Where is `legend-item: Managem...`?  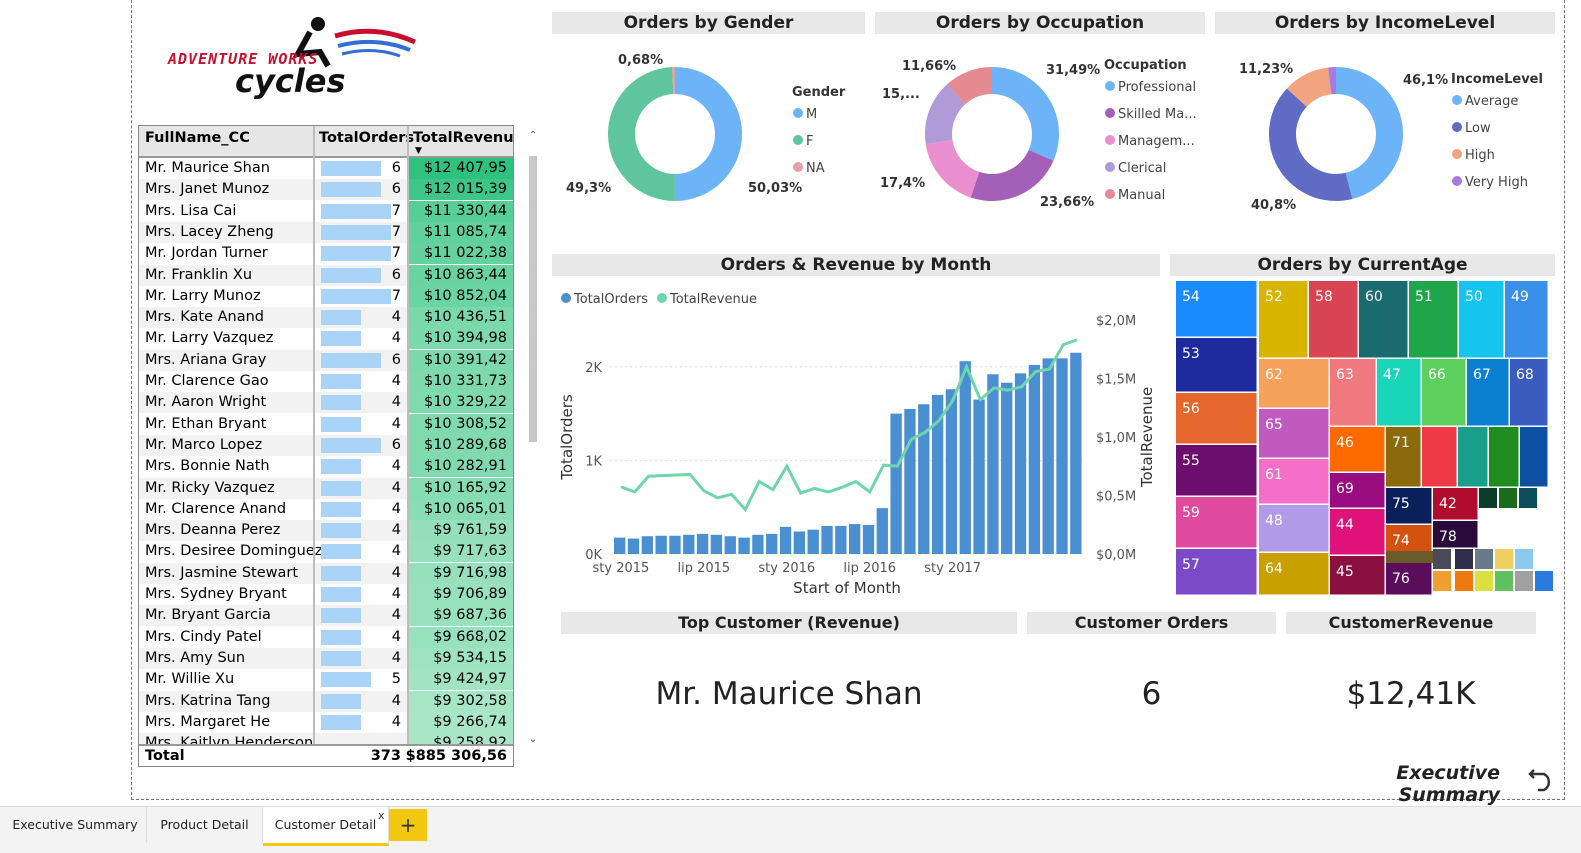
legend-item: Managem... is located at coordinates (1156, 141).